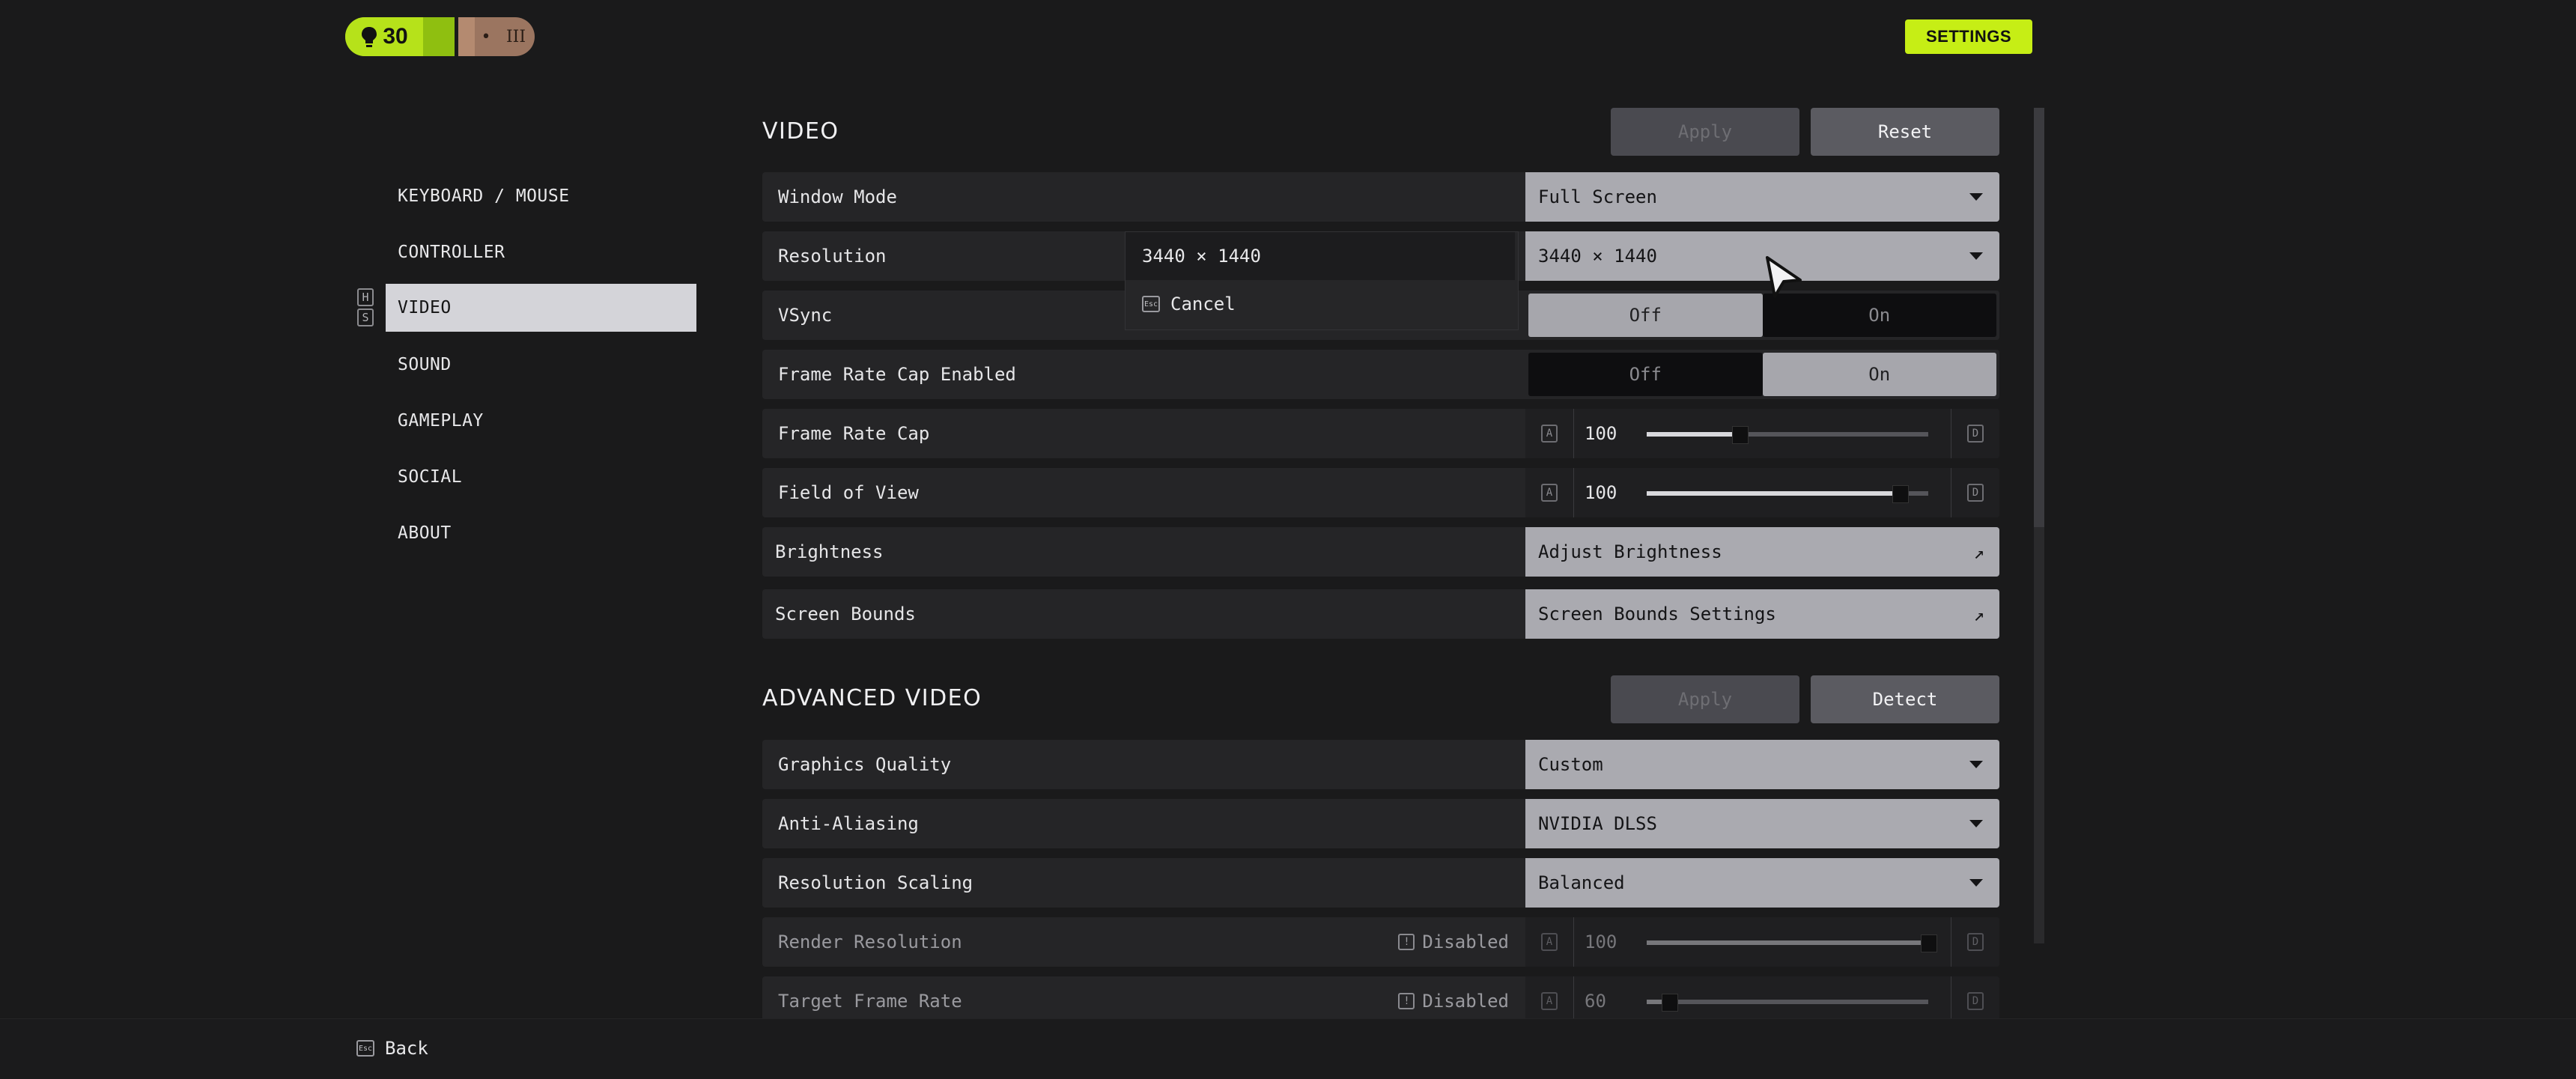 Image resolution: width=2576 pixels, height=1079 pixels. Describe the element at coordinates (1645, 315) in the screenshot. I see `vsync-off-option: Off` at that location.